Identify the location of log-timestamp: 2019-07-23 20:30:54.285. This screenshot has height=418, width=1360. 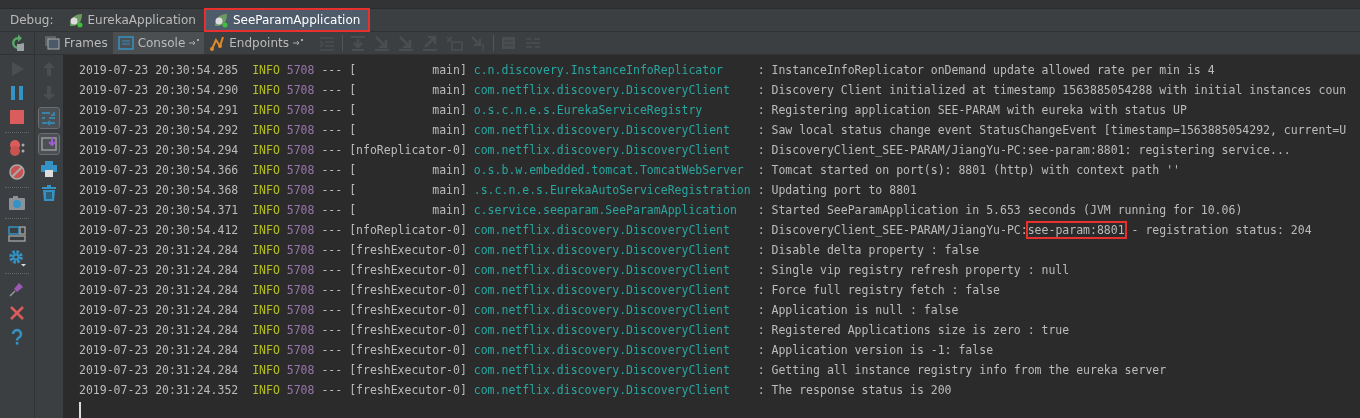
(159, 70).